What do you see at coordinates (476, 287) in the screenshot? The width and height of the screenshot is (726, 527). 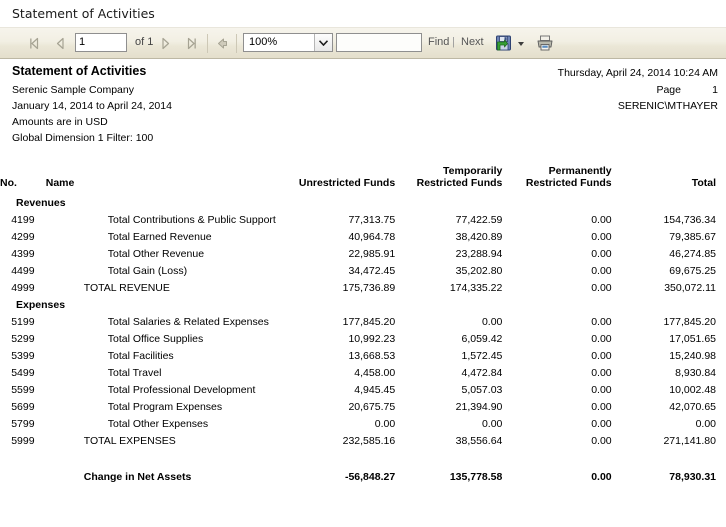 I see `cell-temporarily: 174,335.22` at bounding box center [476, 287].